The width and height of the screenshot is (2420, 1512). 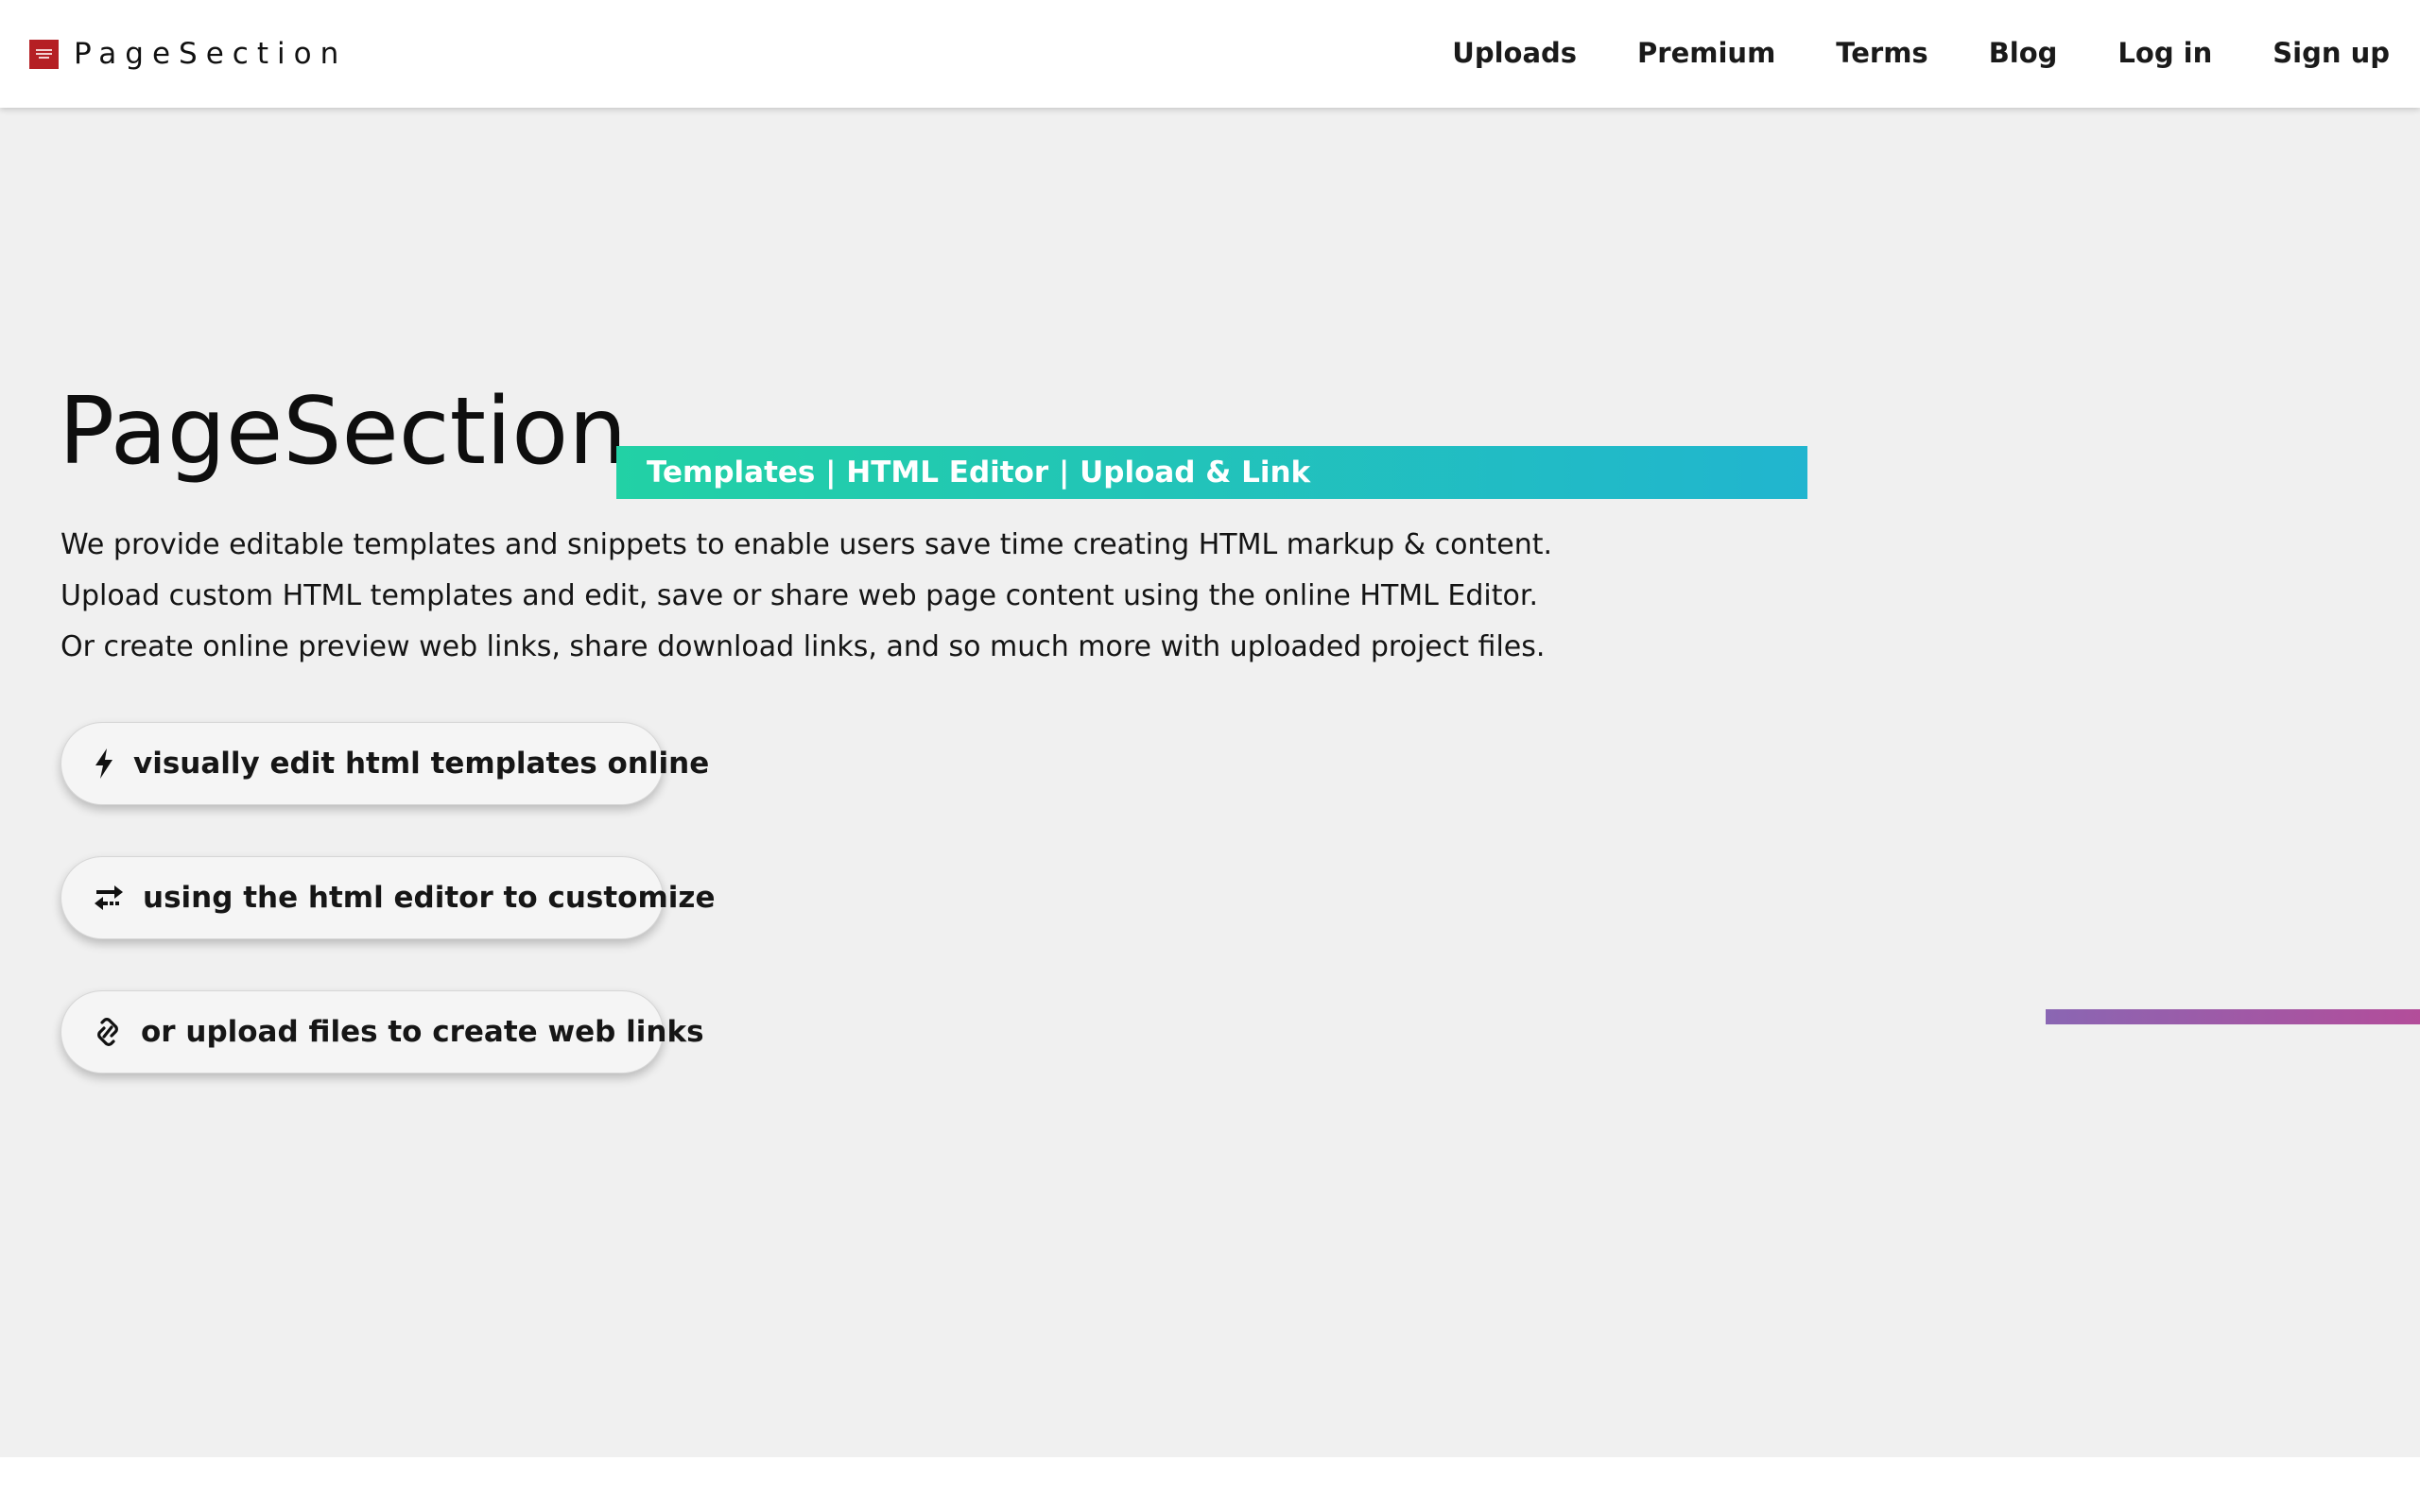 What do you see at coordinates (979, 472) in the screenshot?
I see `tagline-text: Templates | HTML Editor | Upload & Link` at bounding box center [979, 472].